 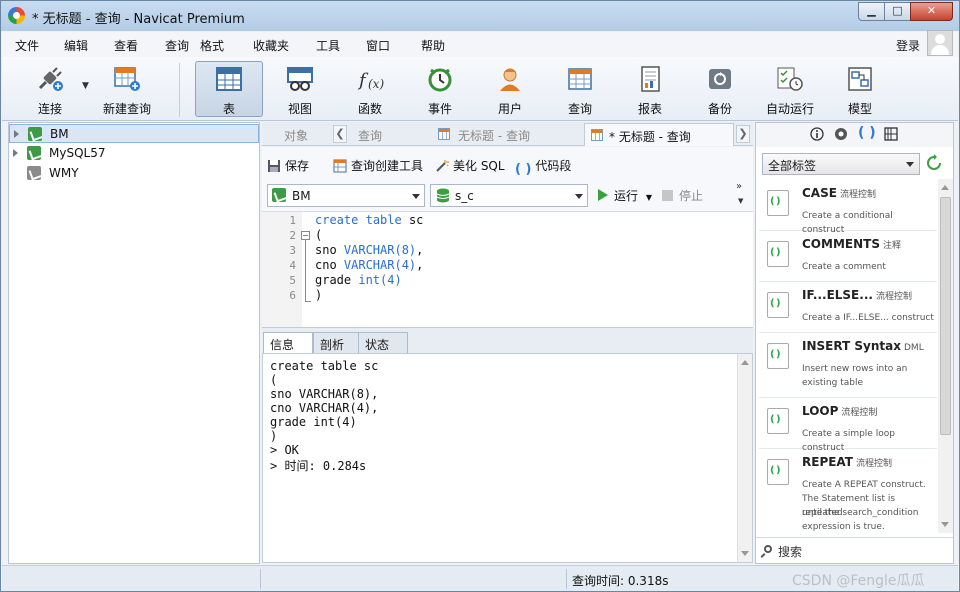 I want to click on title-bar: * 无标题 - 查询 - Navicat Premium ▁ □ ✕, so click(x=480, y=16).